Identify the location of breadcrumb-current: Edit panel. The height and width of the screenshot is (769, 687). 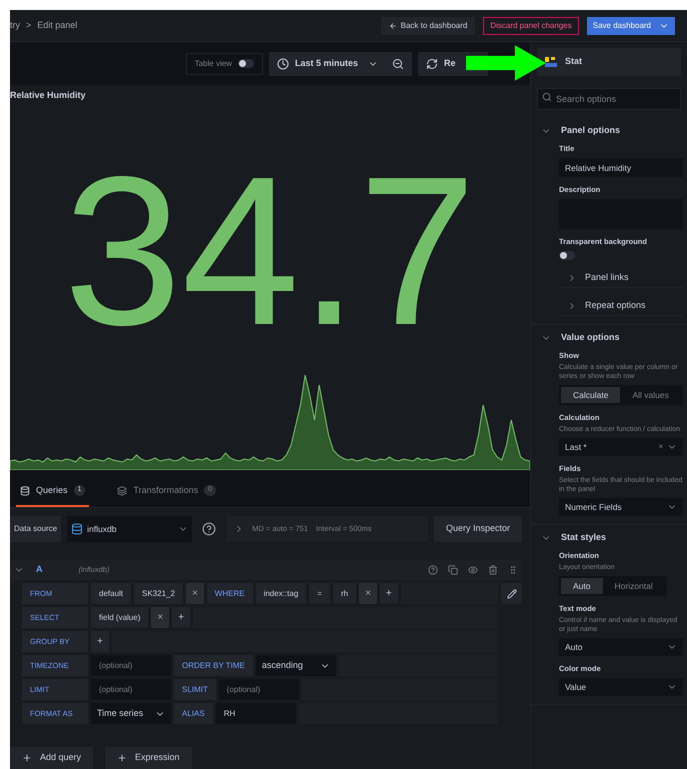
(57, 25).